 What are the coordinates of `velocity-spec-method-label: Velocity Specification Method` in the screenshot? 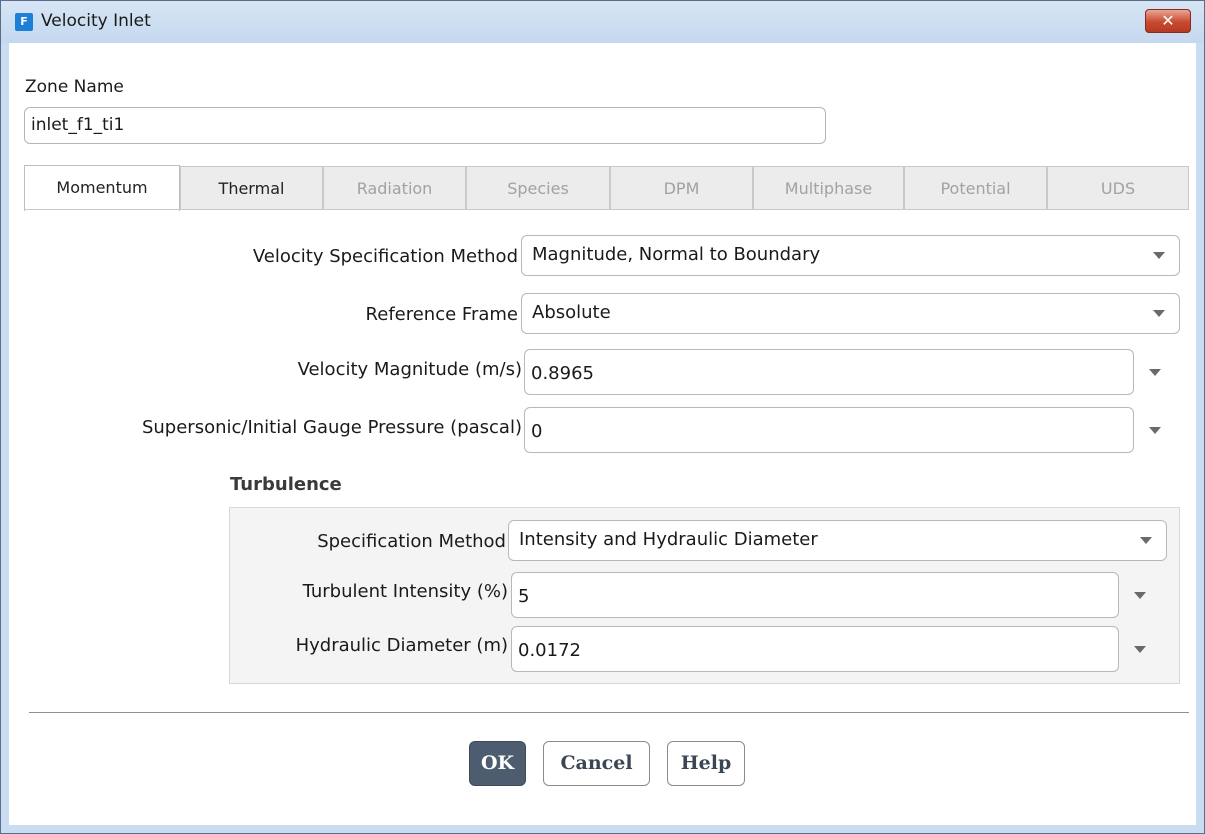 It's located at (385, 256).